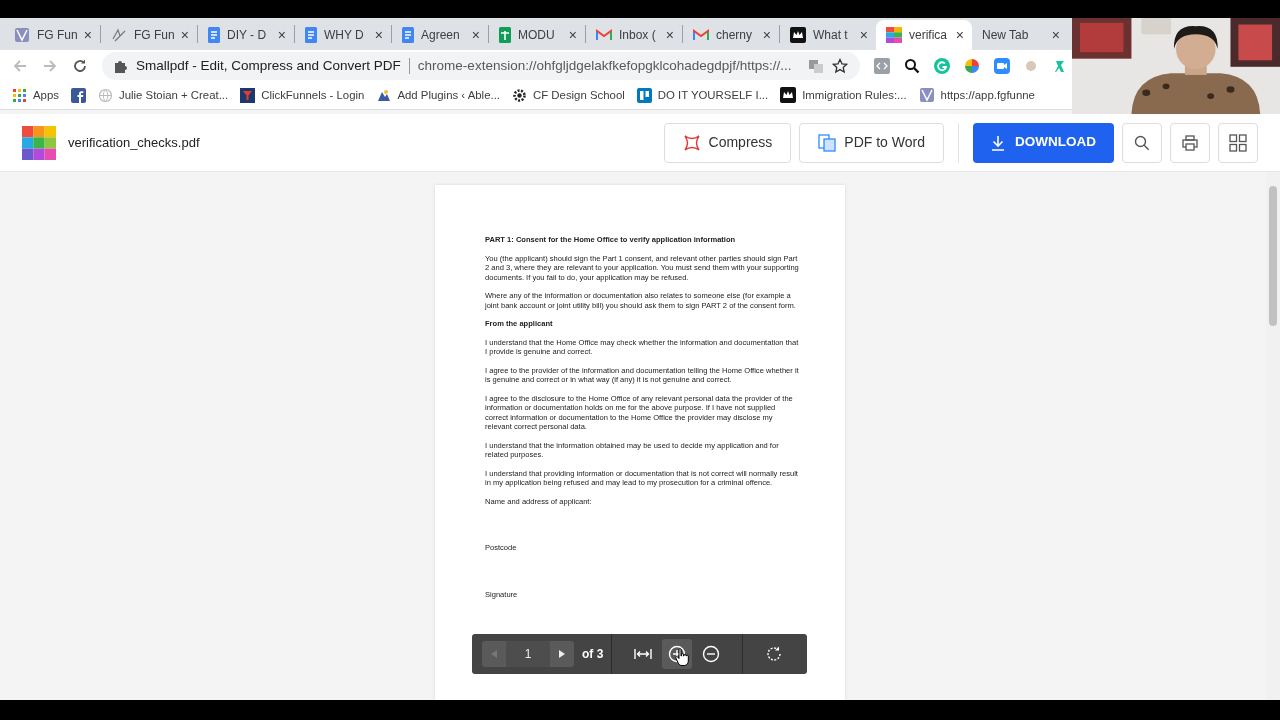  I want to click on zoom-in-icon, so click(677, 654).